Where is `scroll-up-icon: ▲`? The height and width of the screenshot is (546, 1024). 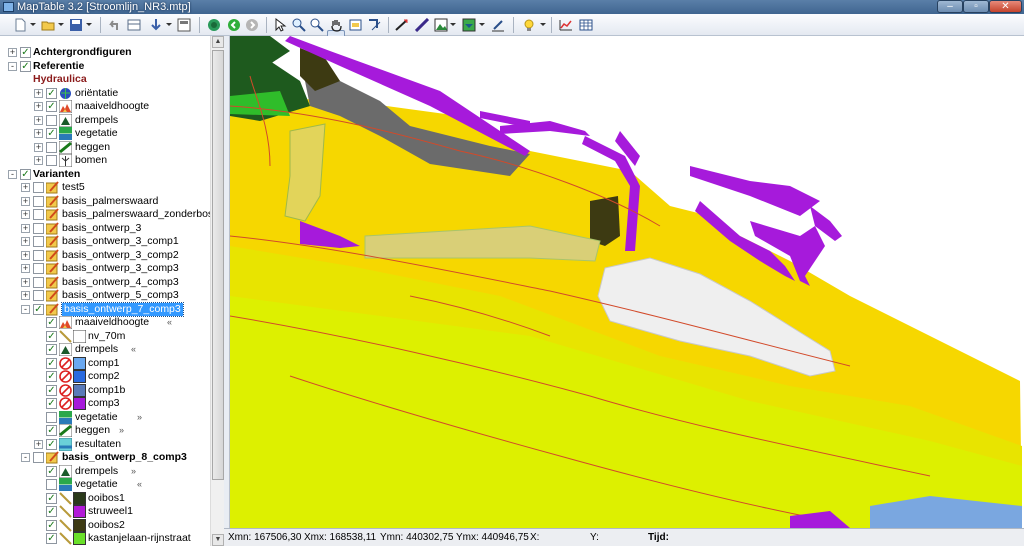
scroll-up-icon: ▲ is located at coordinates (218, 42).